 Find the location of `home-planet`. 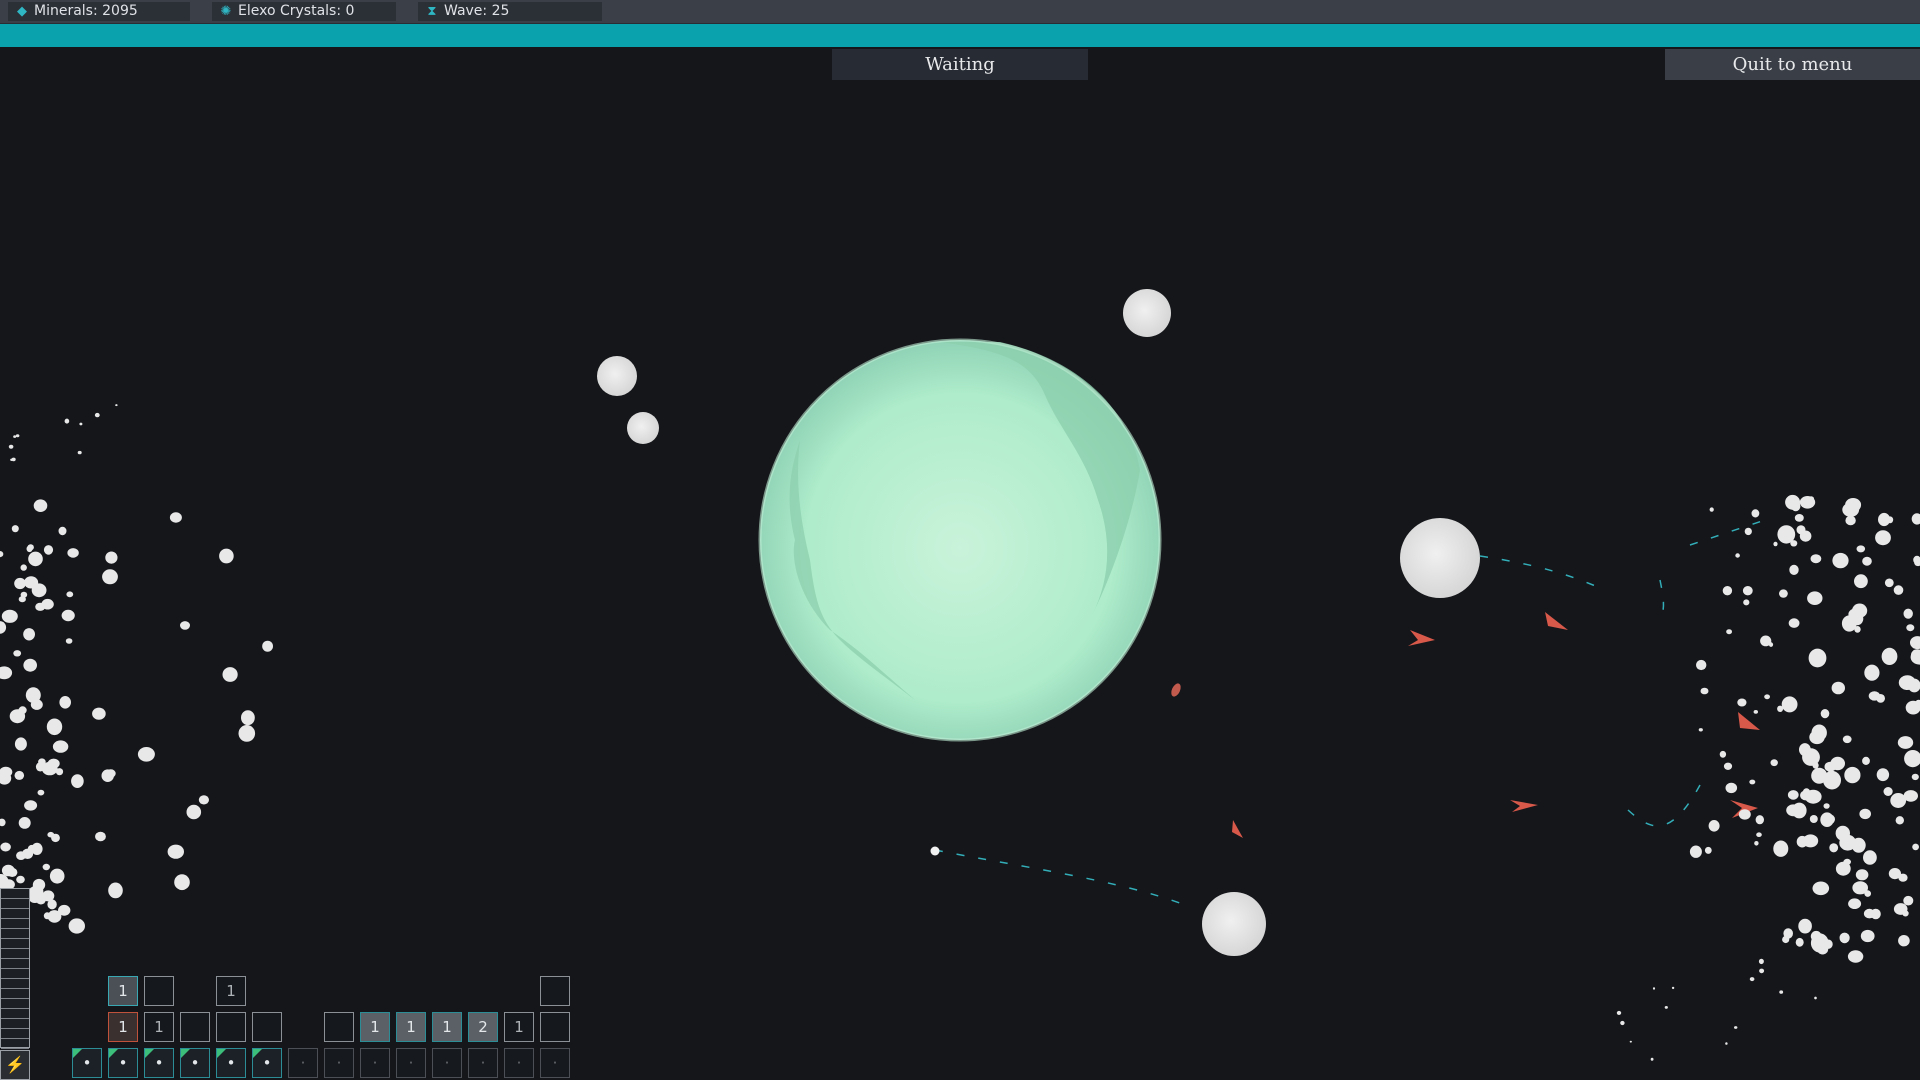

home-planet is located at coordinates (960, 540).